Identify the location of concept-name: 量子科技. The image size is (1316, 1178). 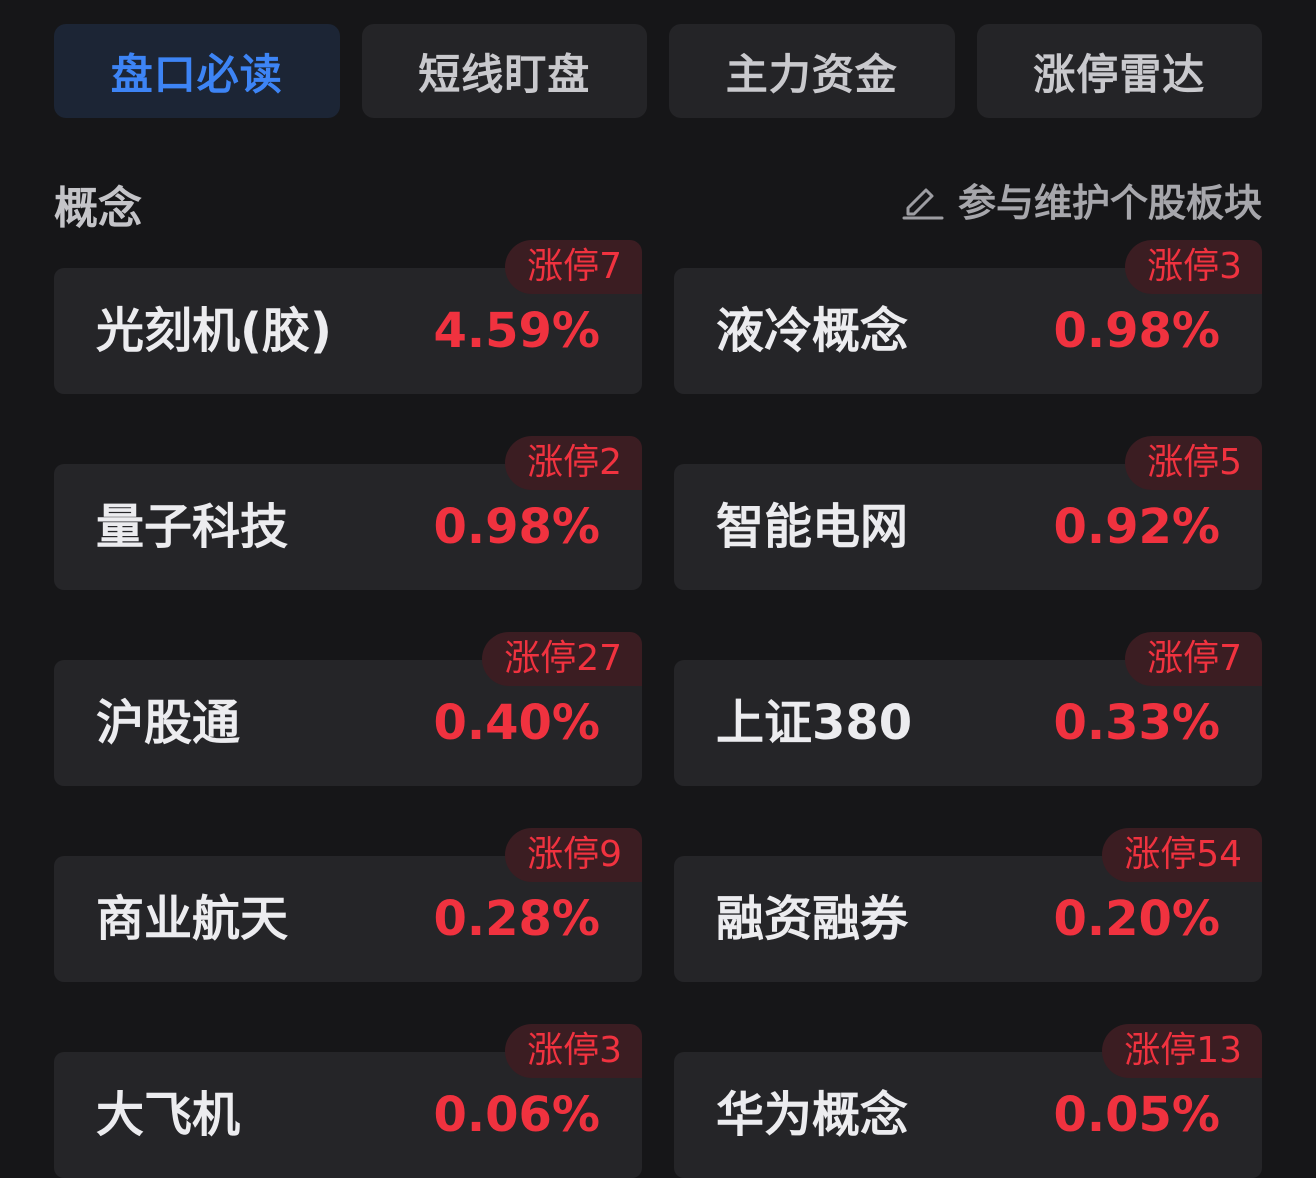
(192, 527).